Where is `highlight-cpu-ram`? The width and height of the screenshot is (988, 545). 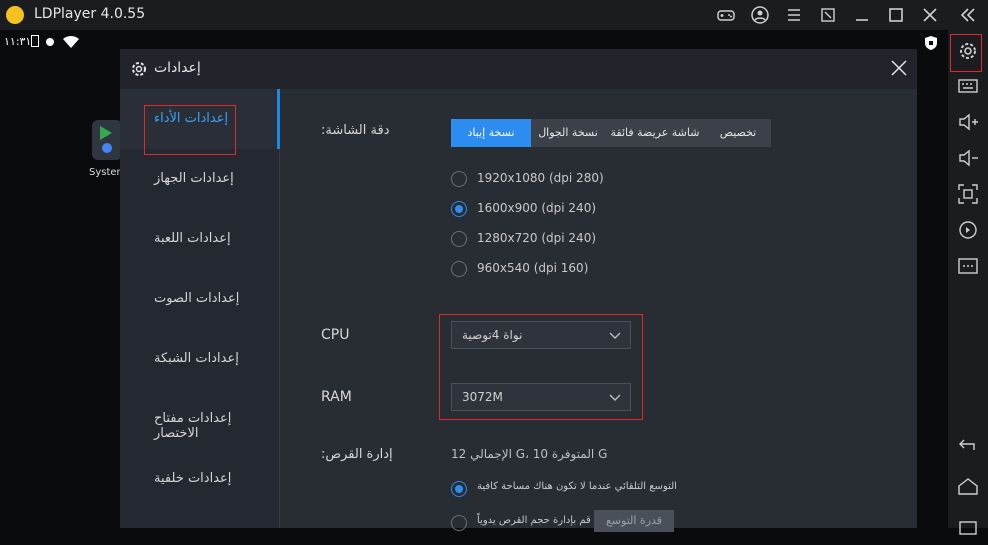
highlight-cpu-ram is located at coordinates (541, 367).